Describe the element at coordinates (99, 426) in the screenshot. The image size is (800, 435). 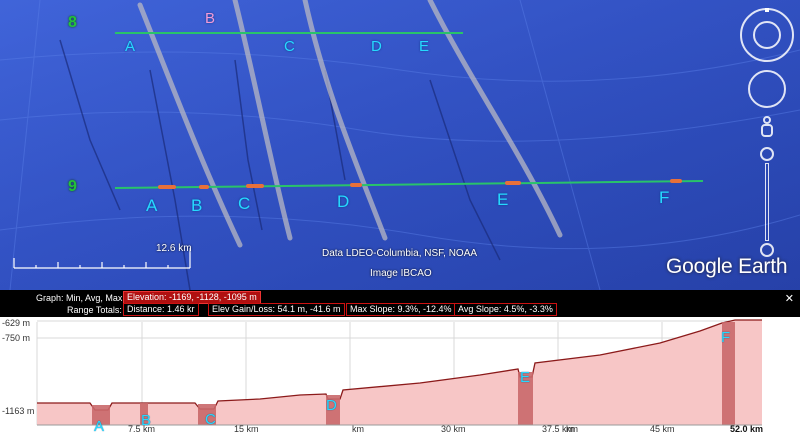
I see `profile-label-a: A` at that location.